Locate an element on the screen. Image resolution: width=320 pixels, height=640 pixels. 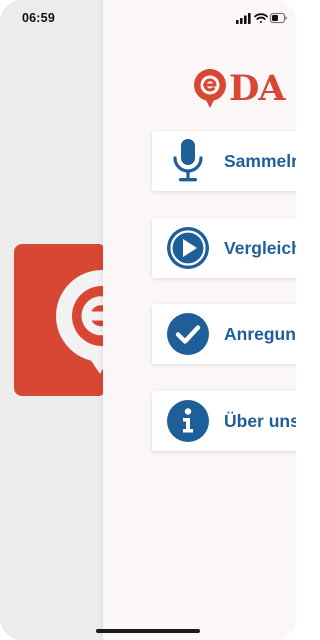
status-icons is located at coordinates (262, 18).